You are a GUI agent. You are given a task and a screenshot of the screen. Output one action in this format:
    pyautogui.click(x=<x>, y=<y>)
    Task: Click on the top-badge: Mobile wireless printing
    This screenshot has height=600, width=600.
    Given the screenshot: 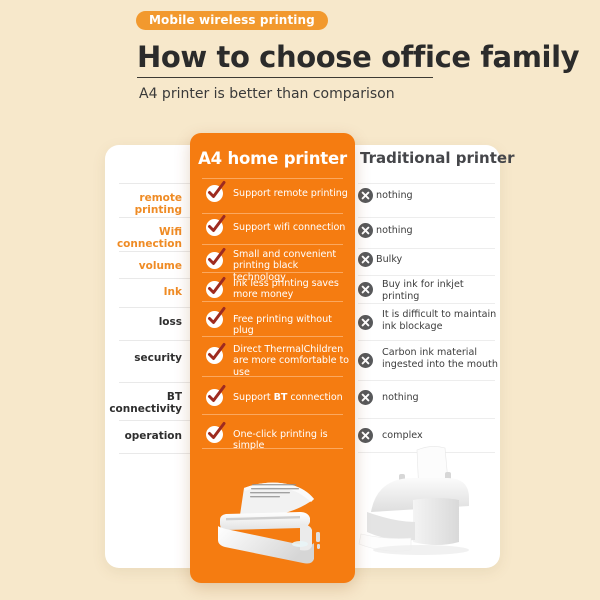 What is the action you would take?
    pyautogui.click(x=232, y=20)
    